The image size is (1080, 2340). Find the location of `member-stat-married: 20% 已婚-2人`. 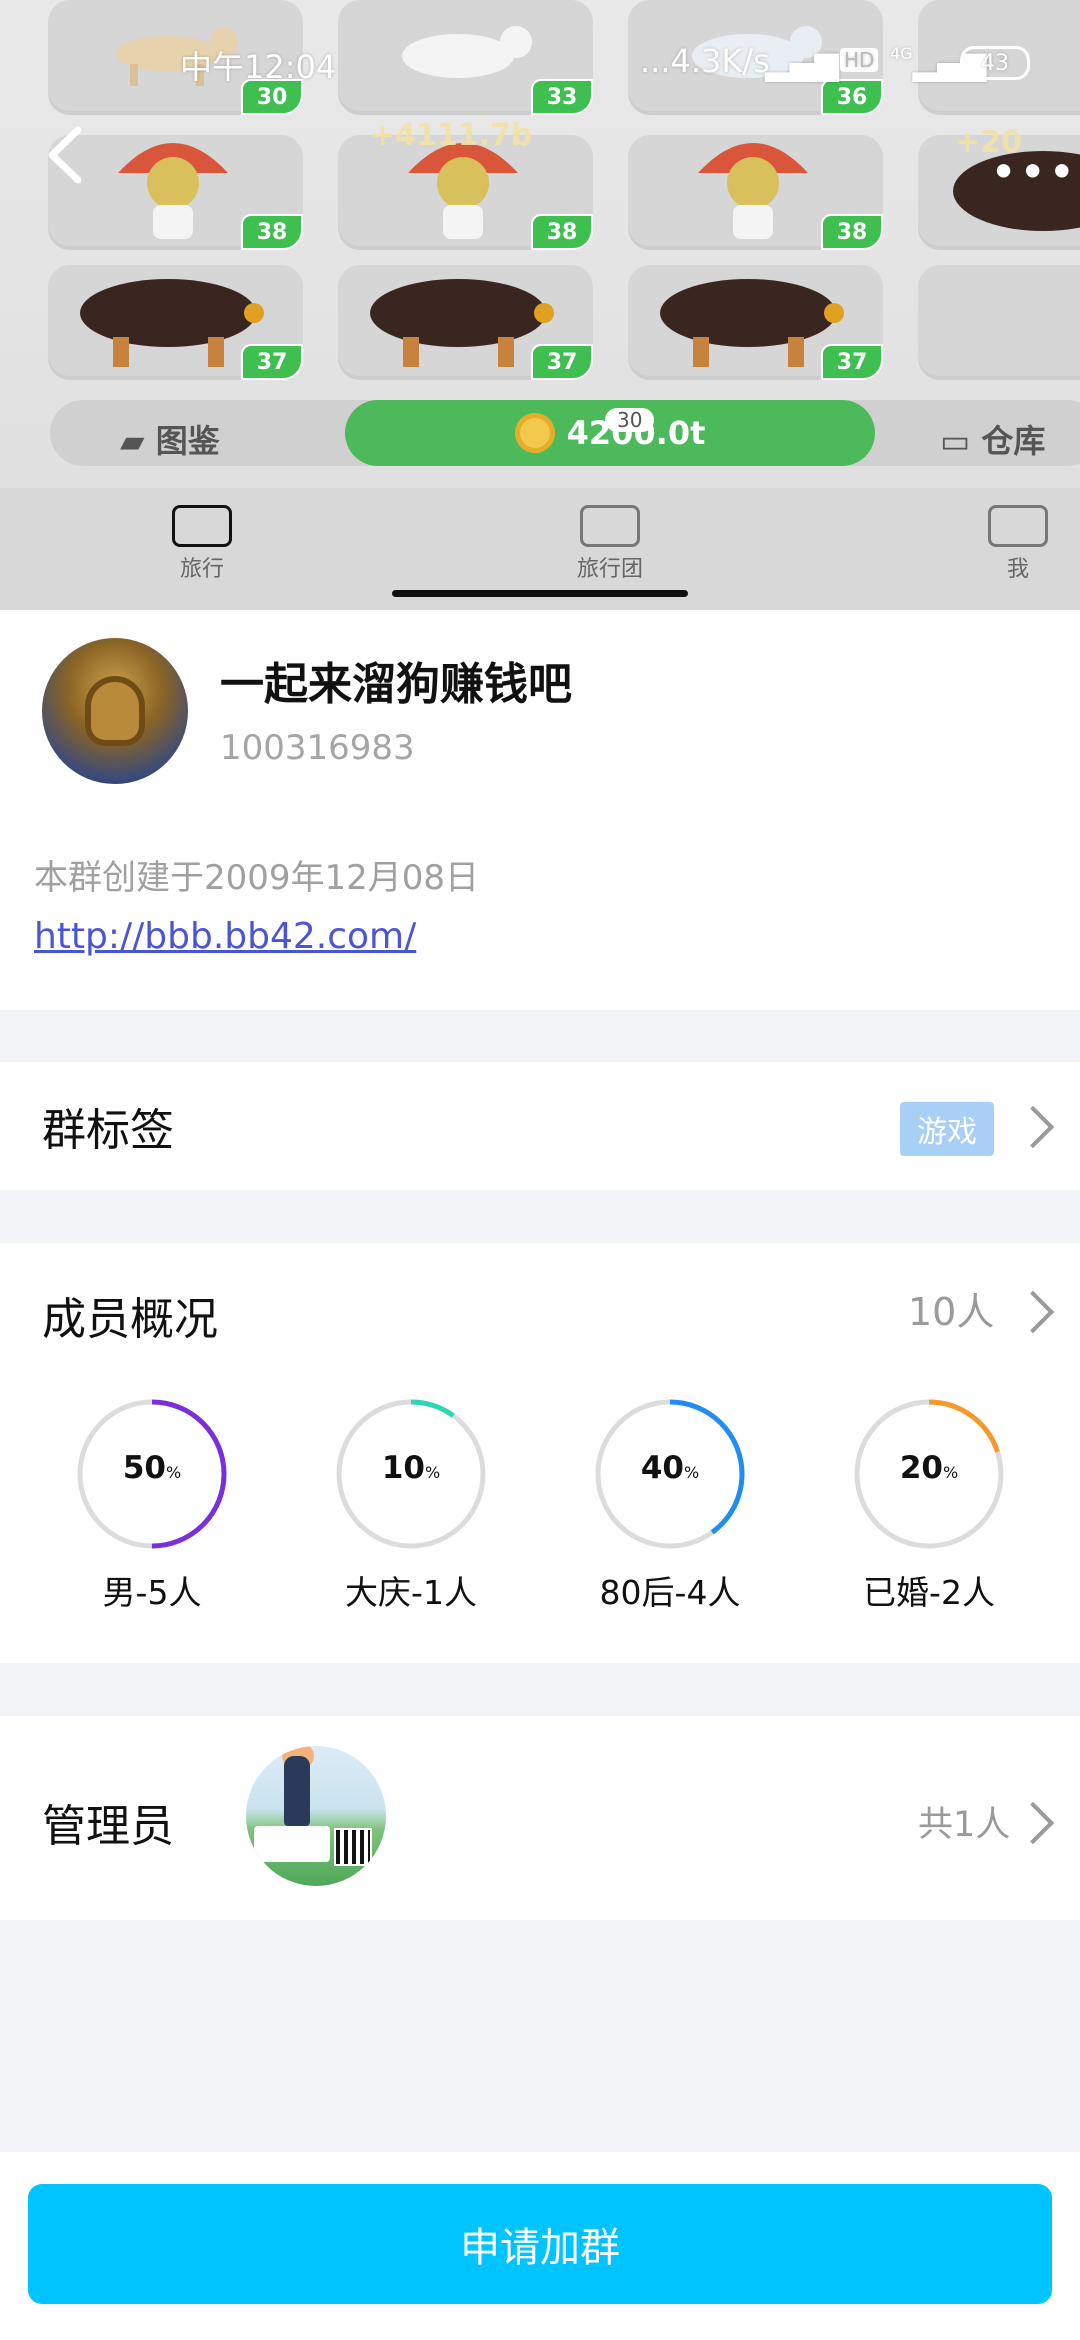

member-stat-married: 20% 已婚-2人 is located at coordinates (929, 1506).